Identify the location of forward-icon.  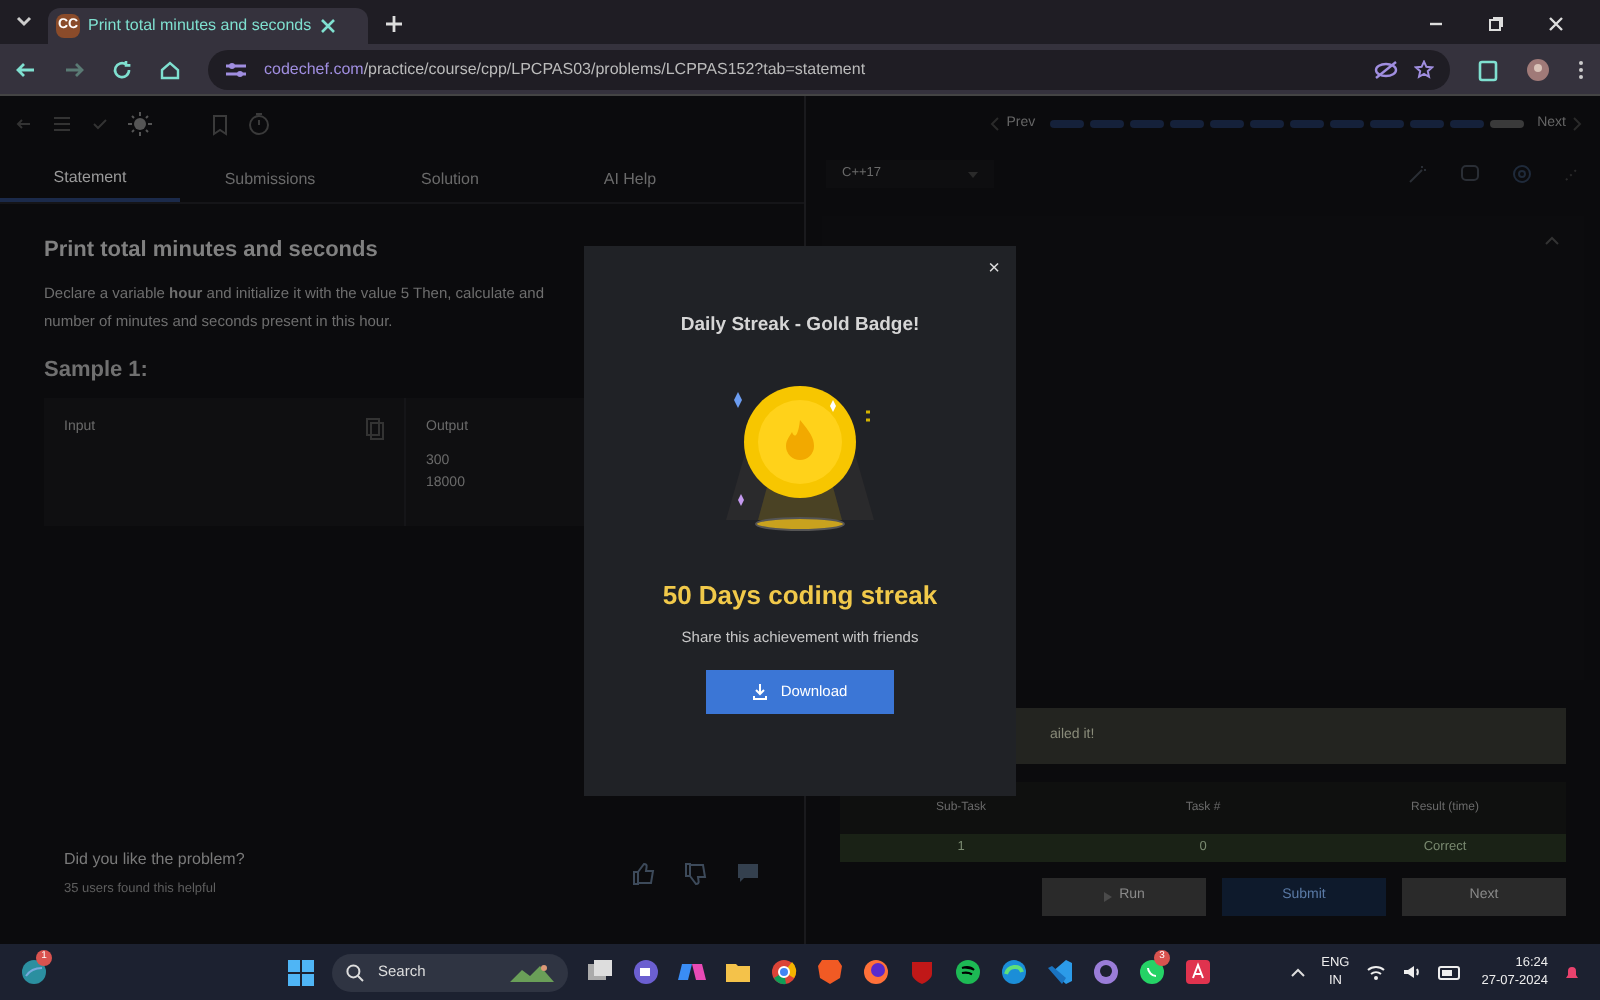
(74, 69).